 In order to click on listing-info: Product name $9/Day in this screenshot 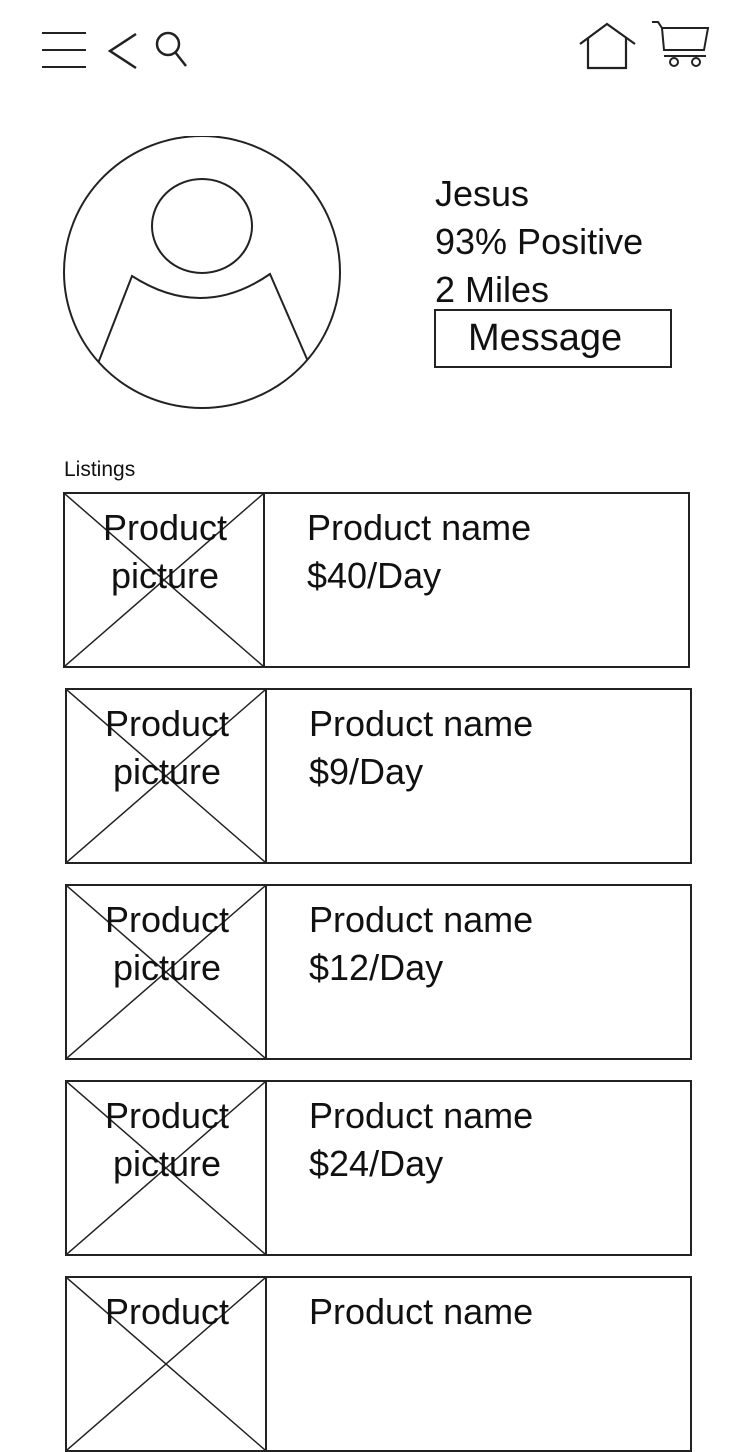, I will do `click(421, 748)`.